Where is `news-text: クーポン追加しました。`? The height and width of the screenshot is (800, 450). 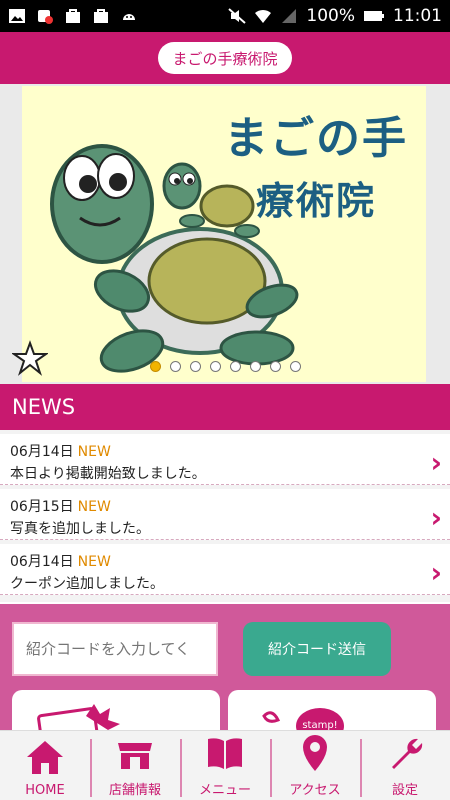 news-text: クーポン追加しました。 is located at coordinates (87, 584).